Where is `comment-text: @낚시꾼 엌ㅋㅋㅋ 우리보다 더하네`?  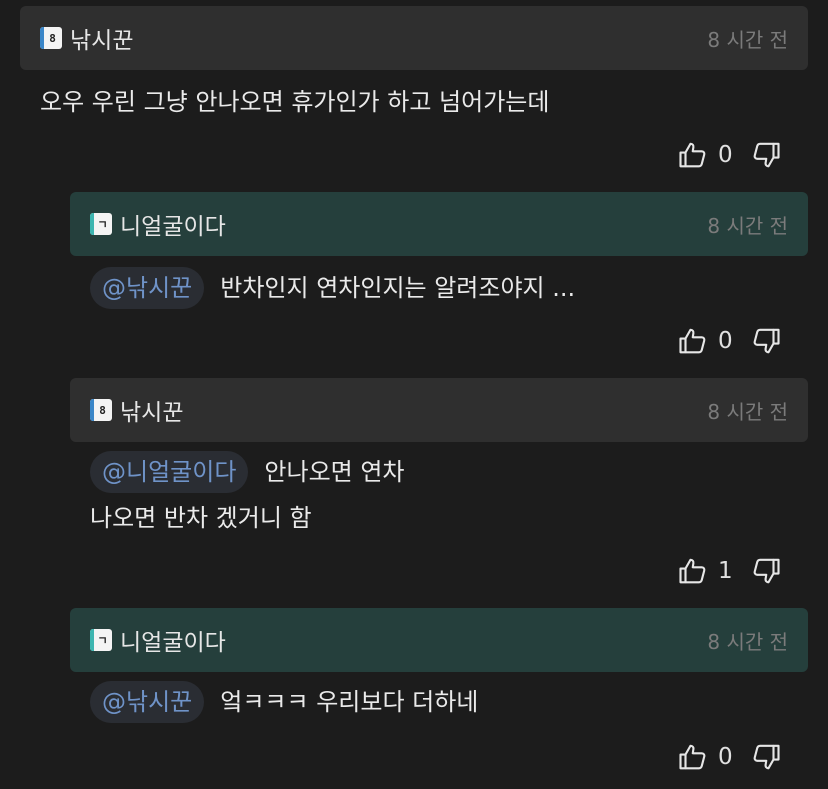
comment-text: @낚시꾼 엌ㅋㅋㅋ 우리보다 더하네 is located at coordinates (284, 702).